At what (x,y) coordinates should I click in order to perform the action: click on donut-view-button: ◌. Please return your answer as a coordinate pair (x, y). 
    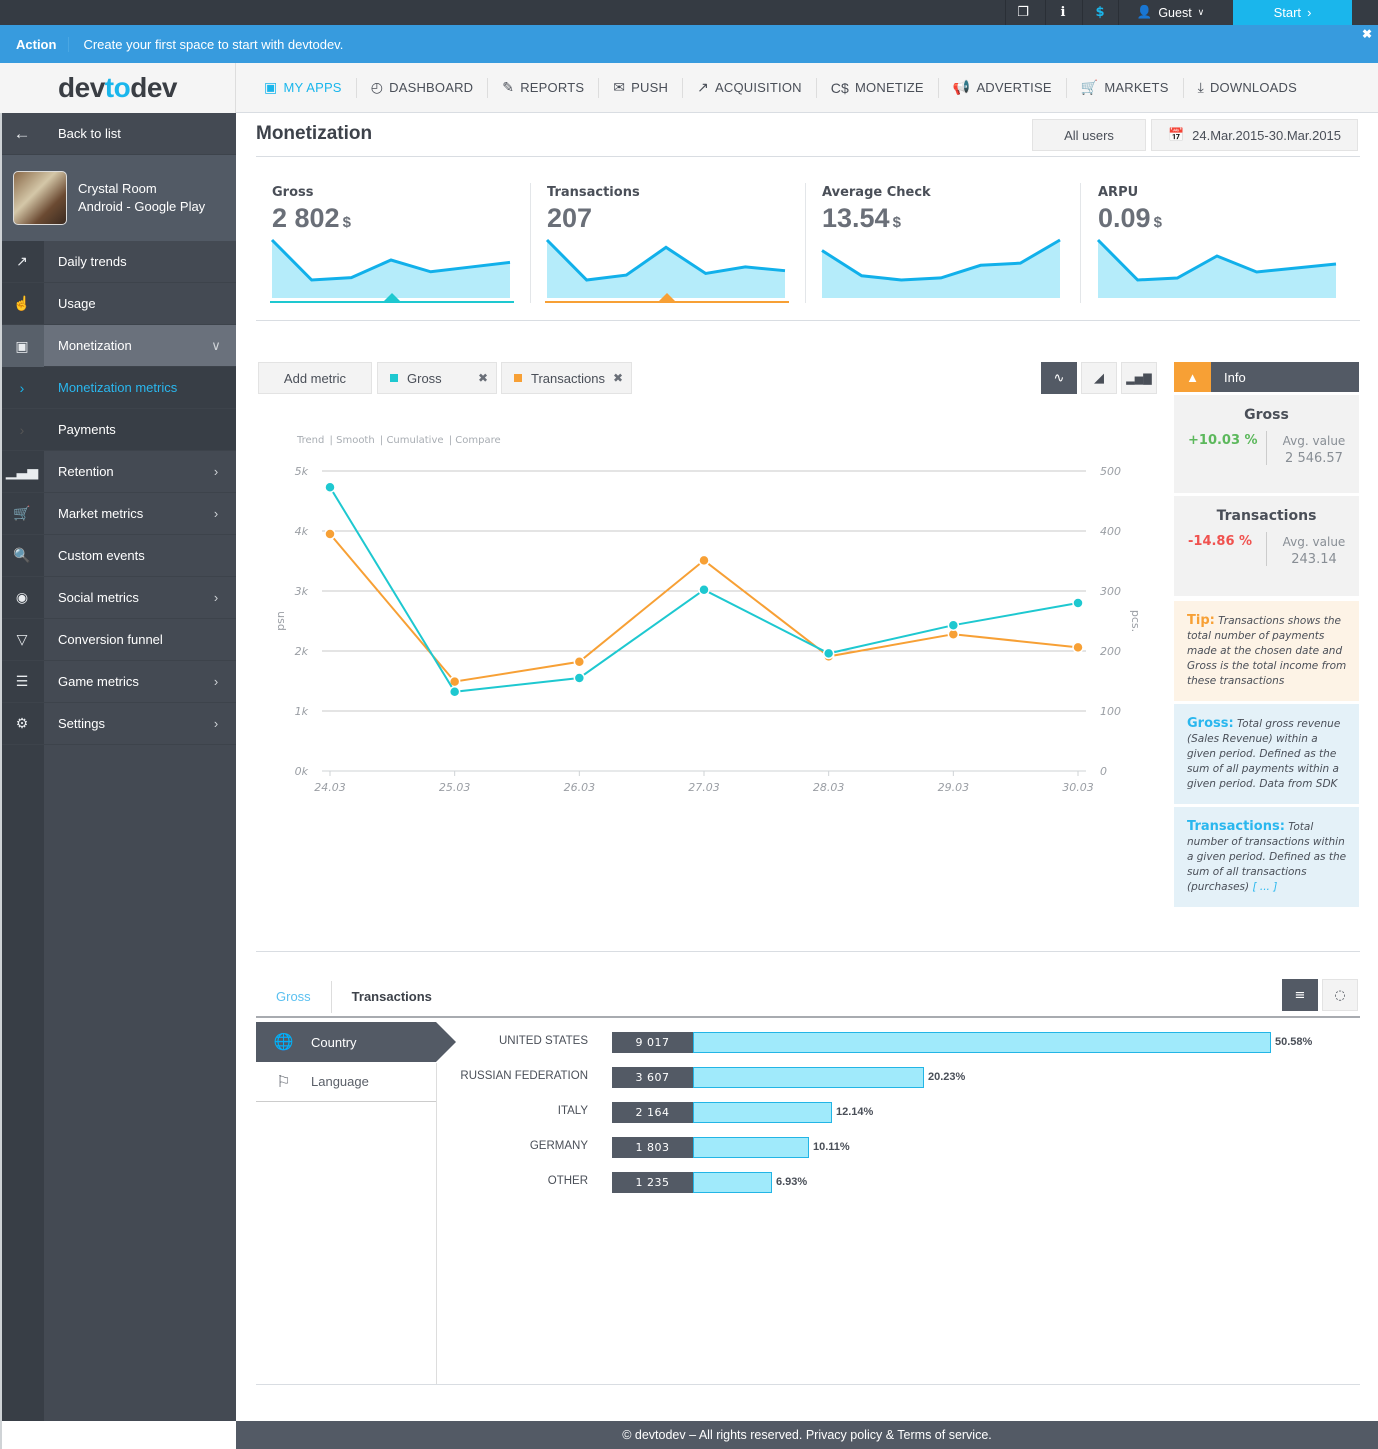
    Looking at the image, I should click on (1340, 995).